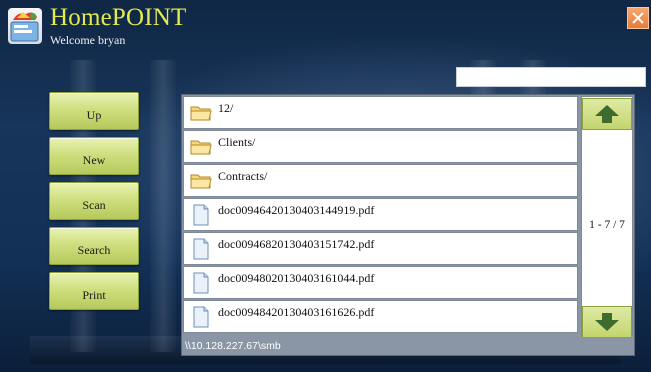 The image size is (651, 372). What do you see at coordinates (607, 225) in the screenshot?
I see `page-indicator: 1 - 7 / 7` at bounding box center [607, 225].